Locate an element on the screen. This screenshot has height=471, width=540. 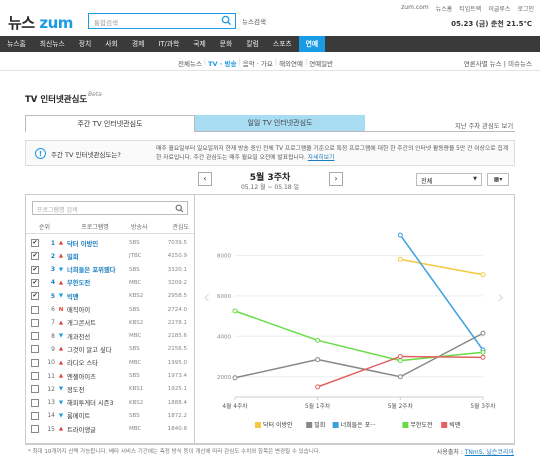
nav-item-9: 스포츠 is located at coordinates (282, 44).